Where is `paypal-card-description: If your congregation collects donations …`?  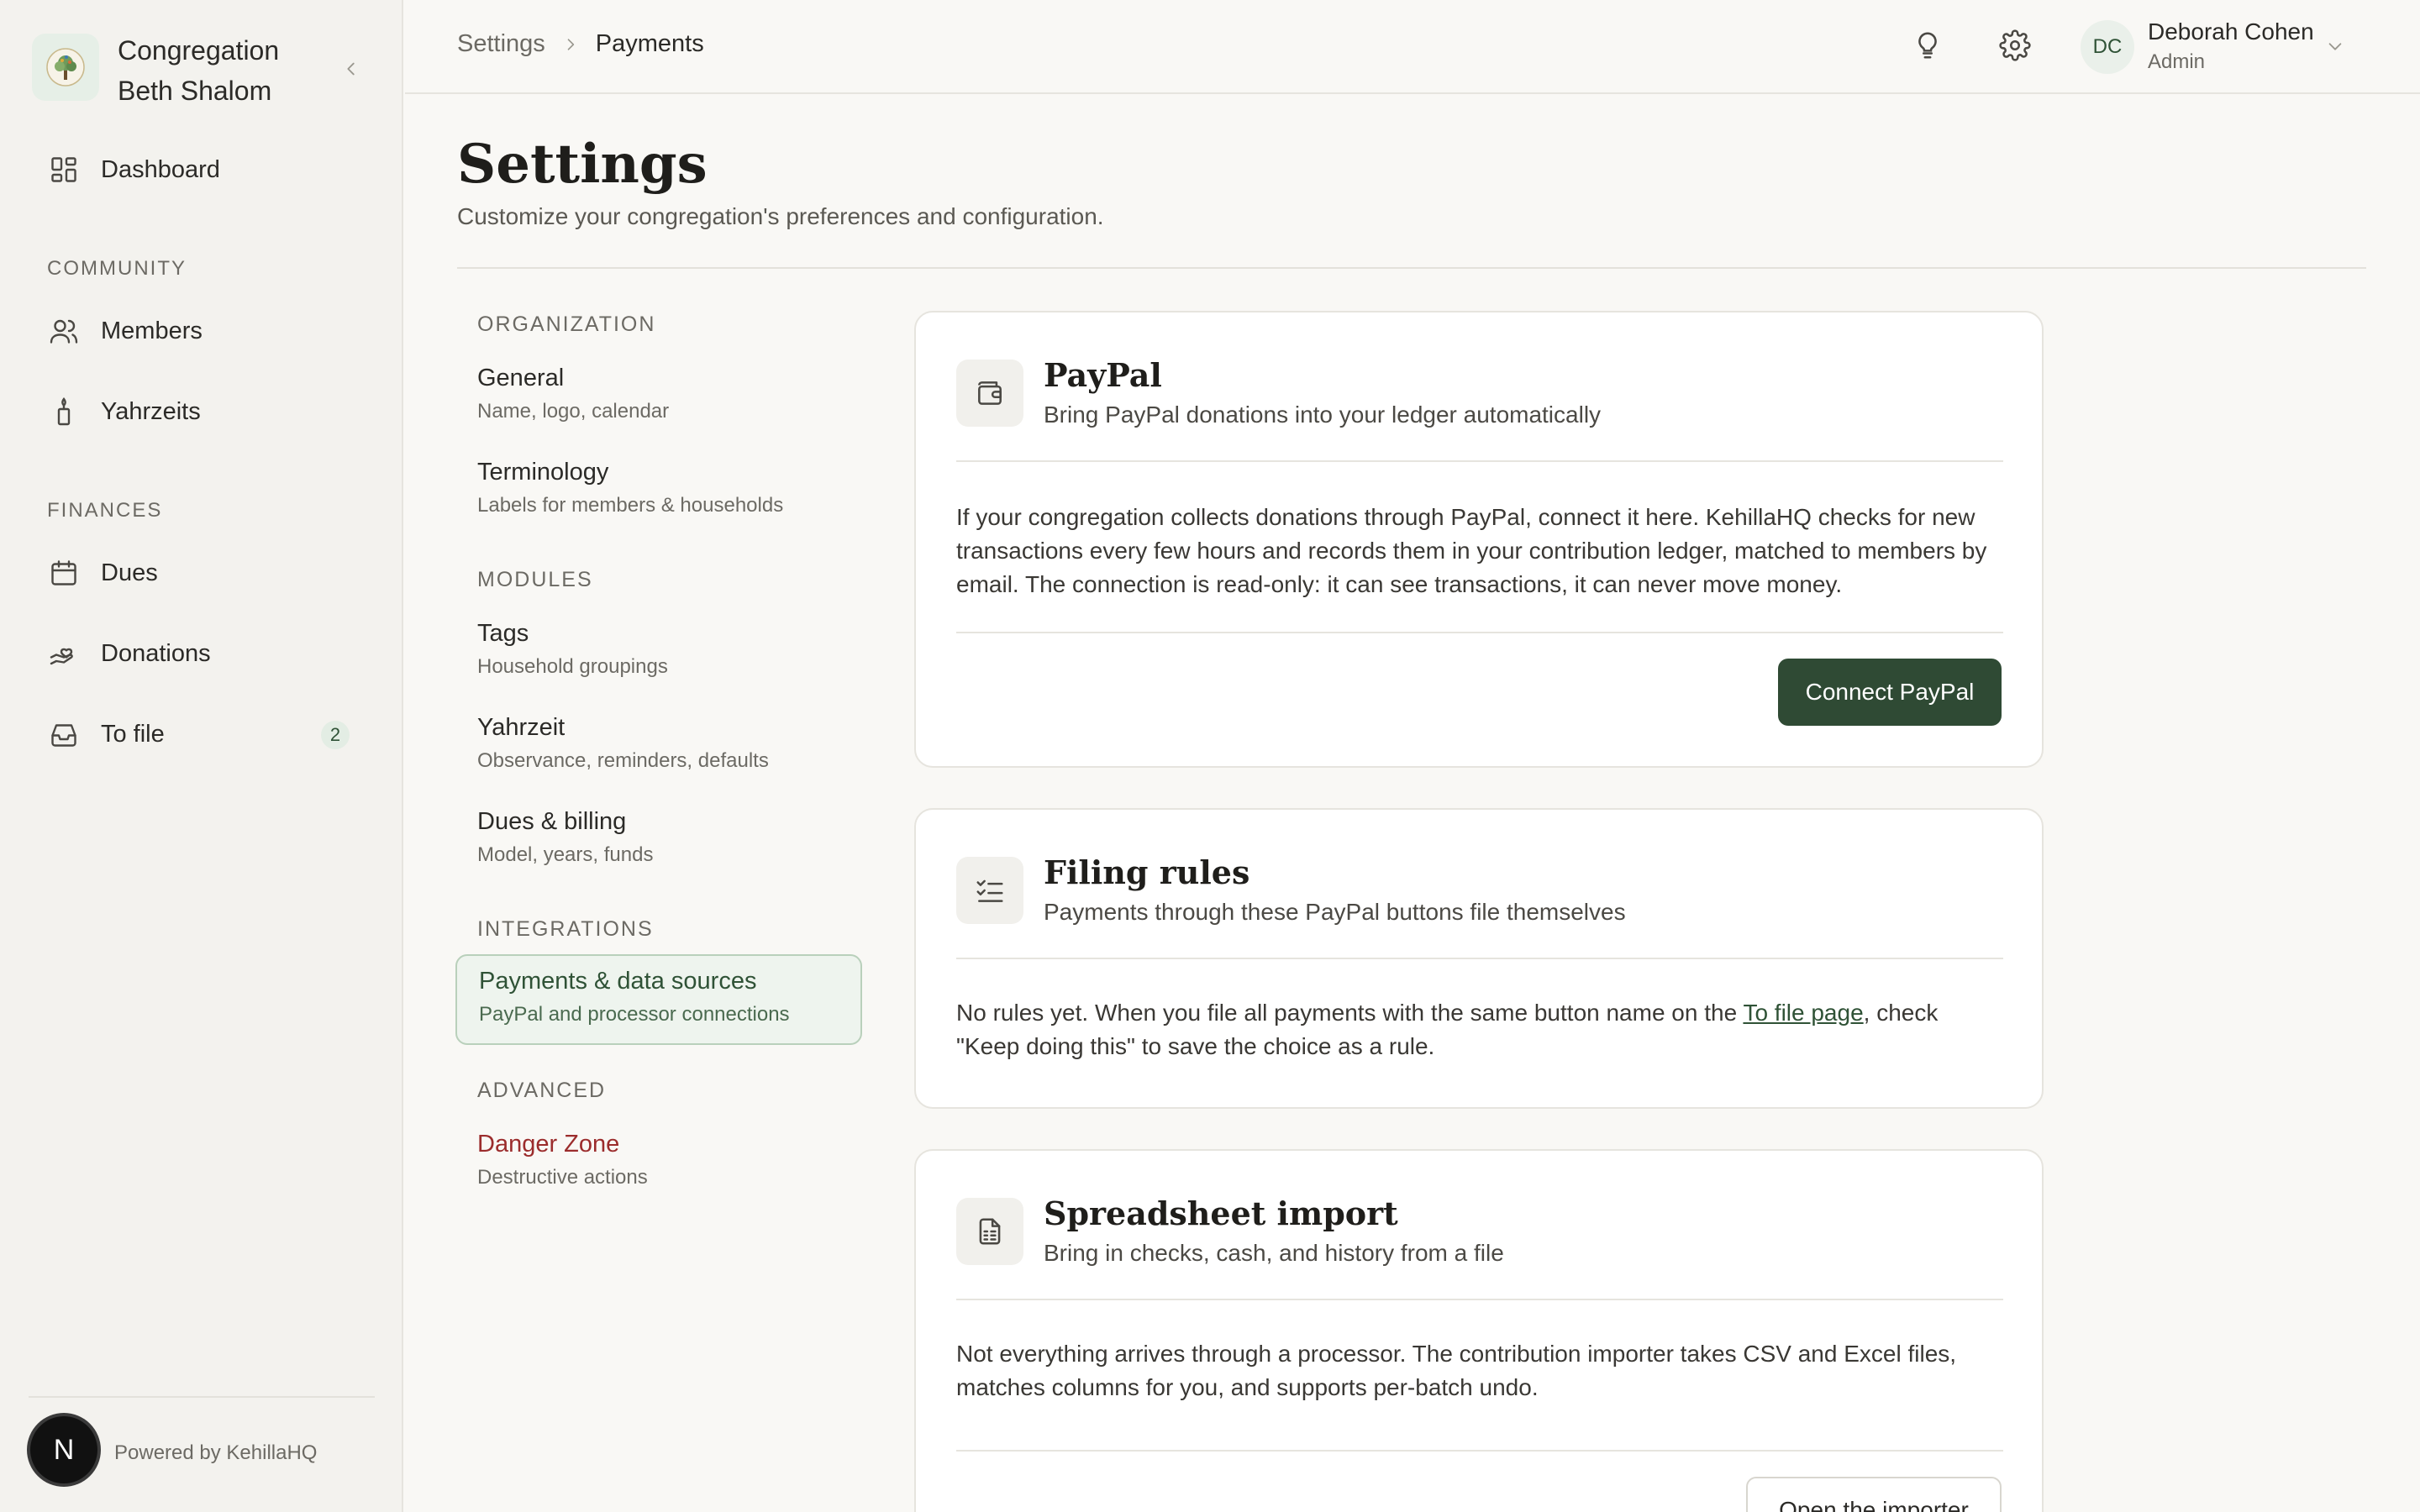
paypal-card-description: If your congregation collects donations … is located at coordinates (1471, 550).